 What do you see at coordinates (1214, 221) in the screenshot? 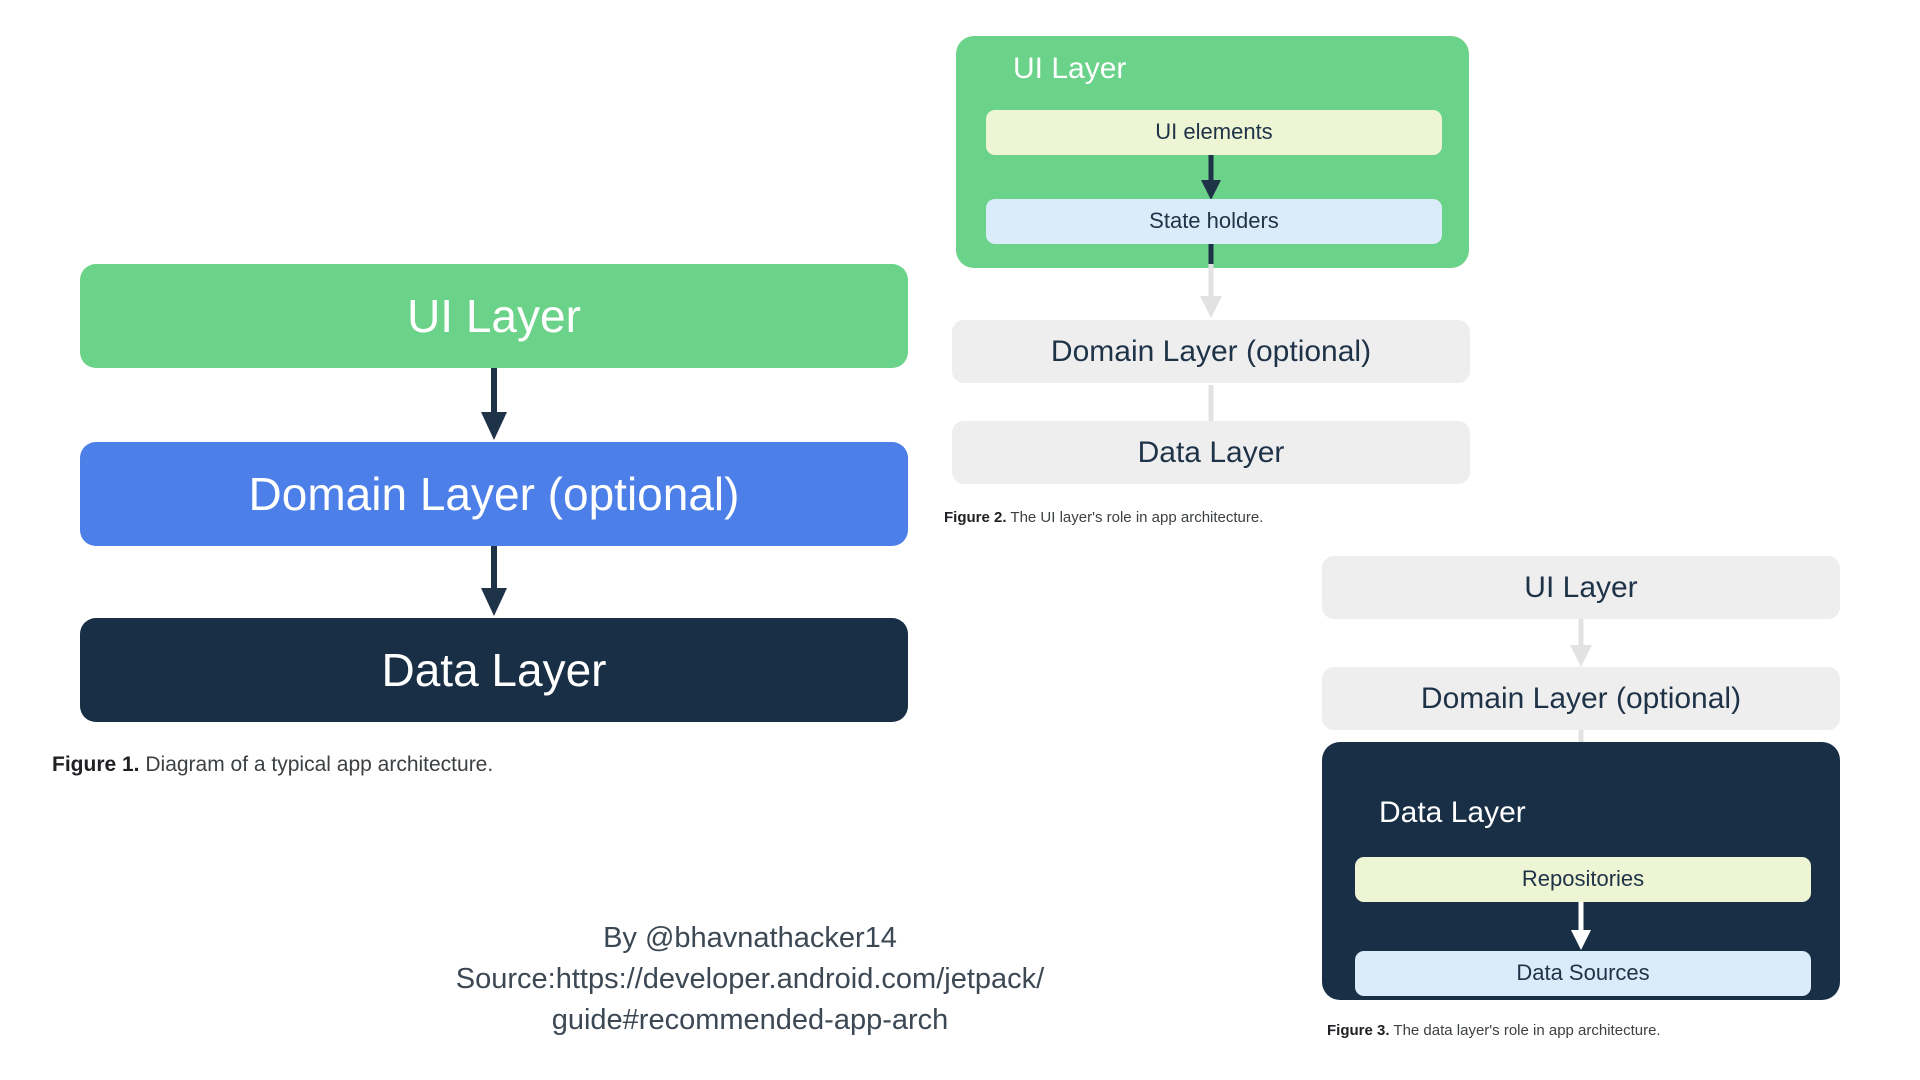
I see `fig2-state-holders-box: State holders` at bounding box center [1214, 221].